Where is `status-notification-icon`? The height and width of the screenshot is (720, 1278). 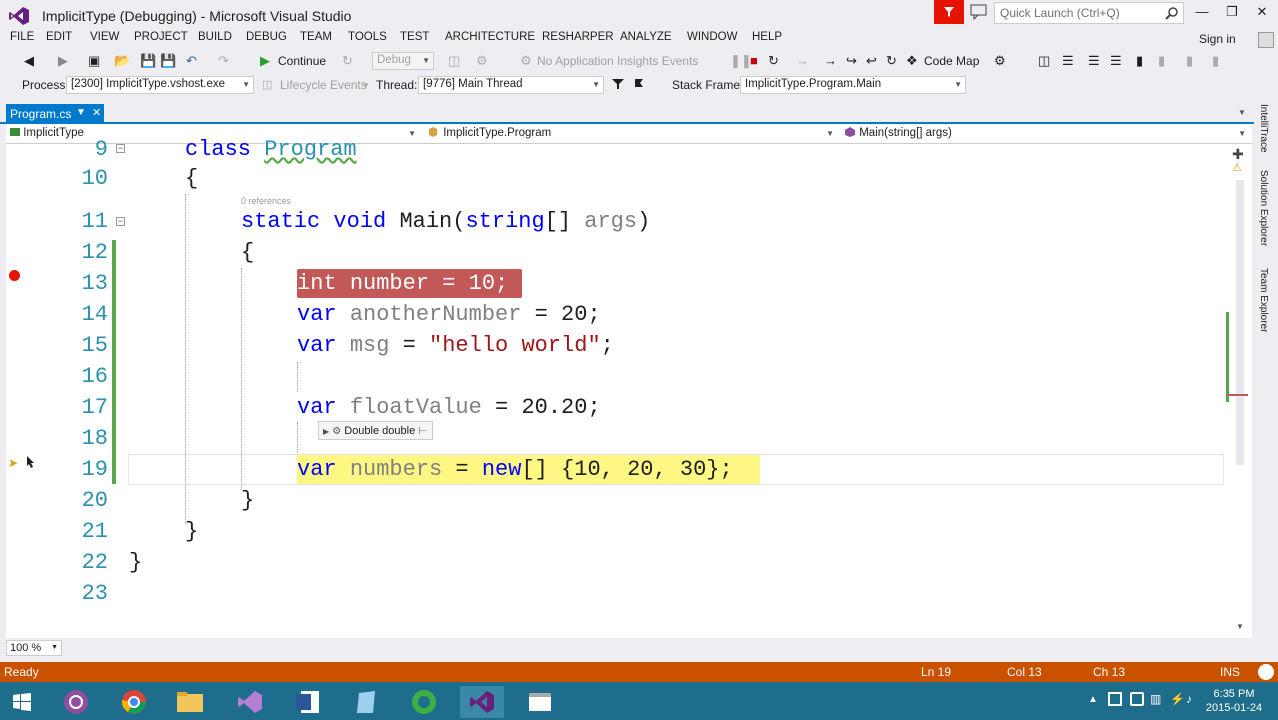
status-notification-icon is located at coordinates (1266, 672).